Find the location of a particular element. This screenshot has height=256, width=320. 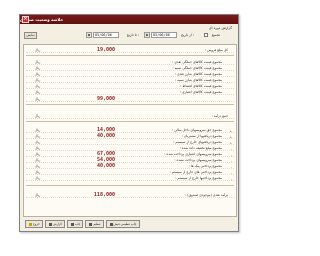

title-bar: خلاصه وضعیت صندوق is located at coordinates (129, 19).